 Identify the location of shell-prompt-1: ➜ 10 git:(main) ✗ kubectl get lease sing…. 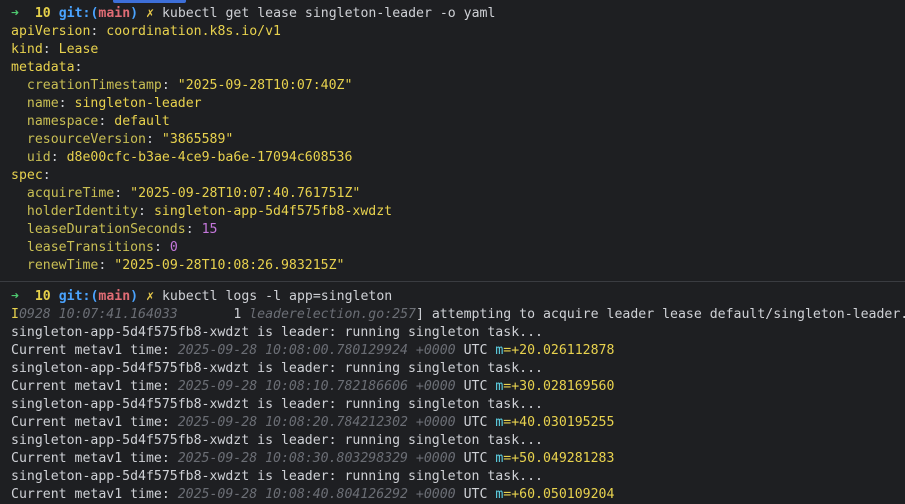
(253, 13).